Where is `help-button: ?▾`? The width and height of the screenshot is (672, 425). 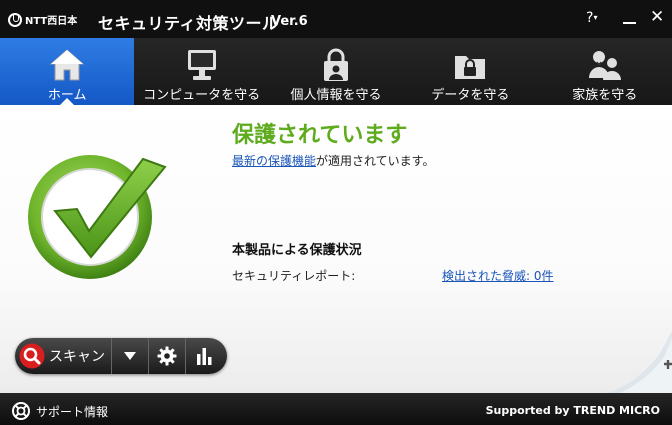 help-button: ?▾ is located at coordinates (591, 18).